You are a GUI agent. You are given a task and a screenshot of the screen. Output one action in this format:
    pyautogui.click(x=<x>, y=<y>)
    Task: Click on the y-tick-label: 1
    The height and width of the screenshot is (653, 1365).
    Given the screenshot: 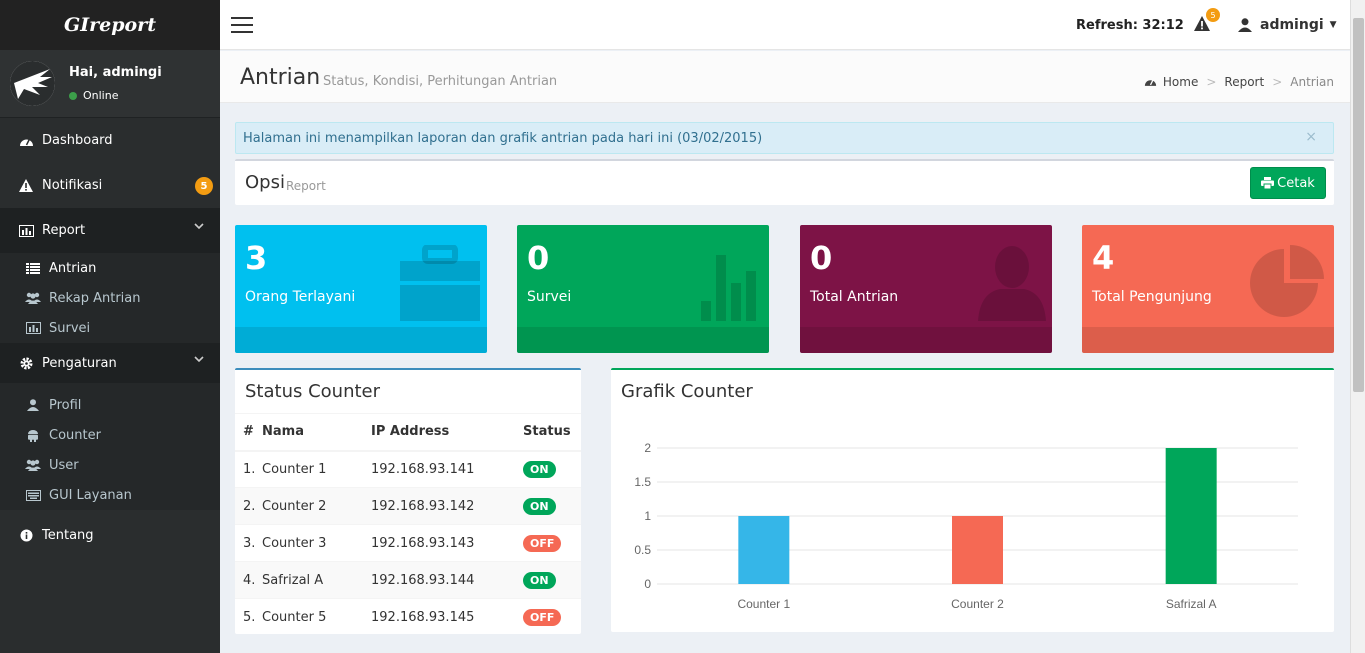 What is the action you would take?
    pyautogui.click(x=647, y=516)
    